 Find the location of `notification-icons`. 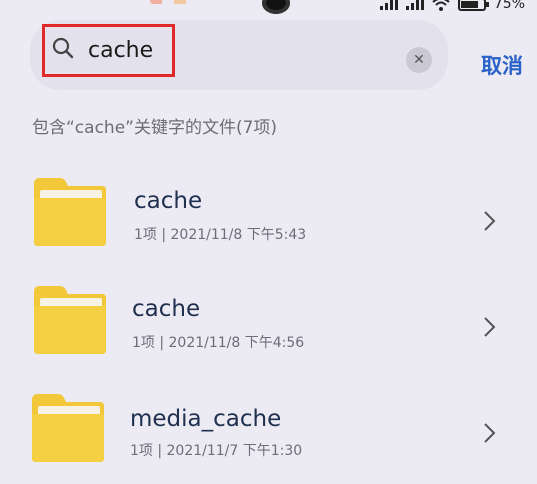

notification-icons is located at coordinates (180, 2).